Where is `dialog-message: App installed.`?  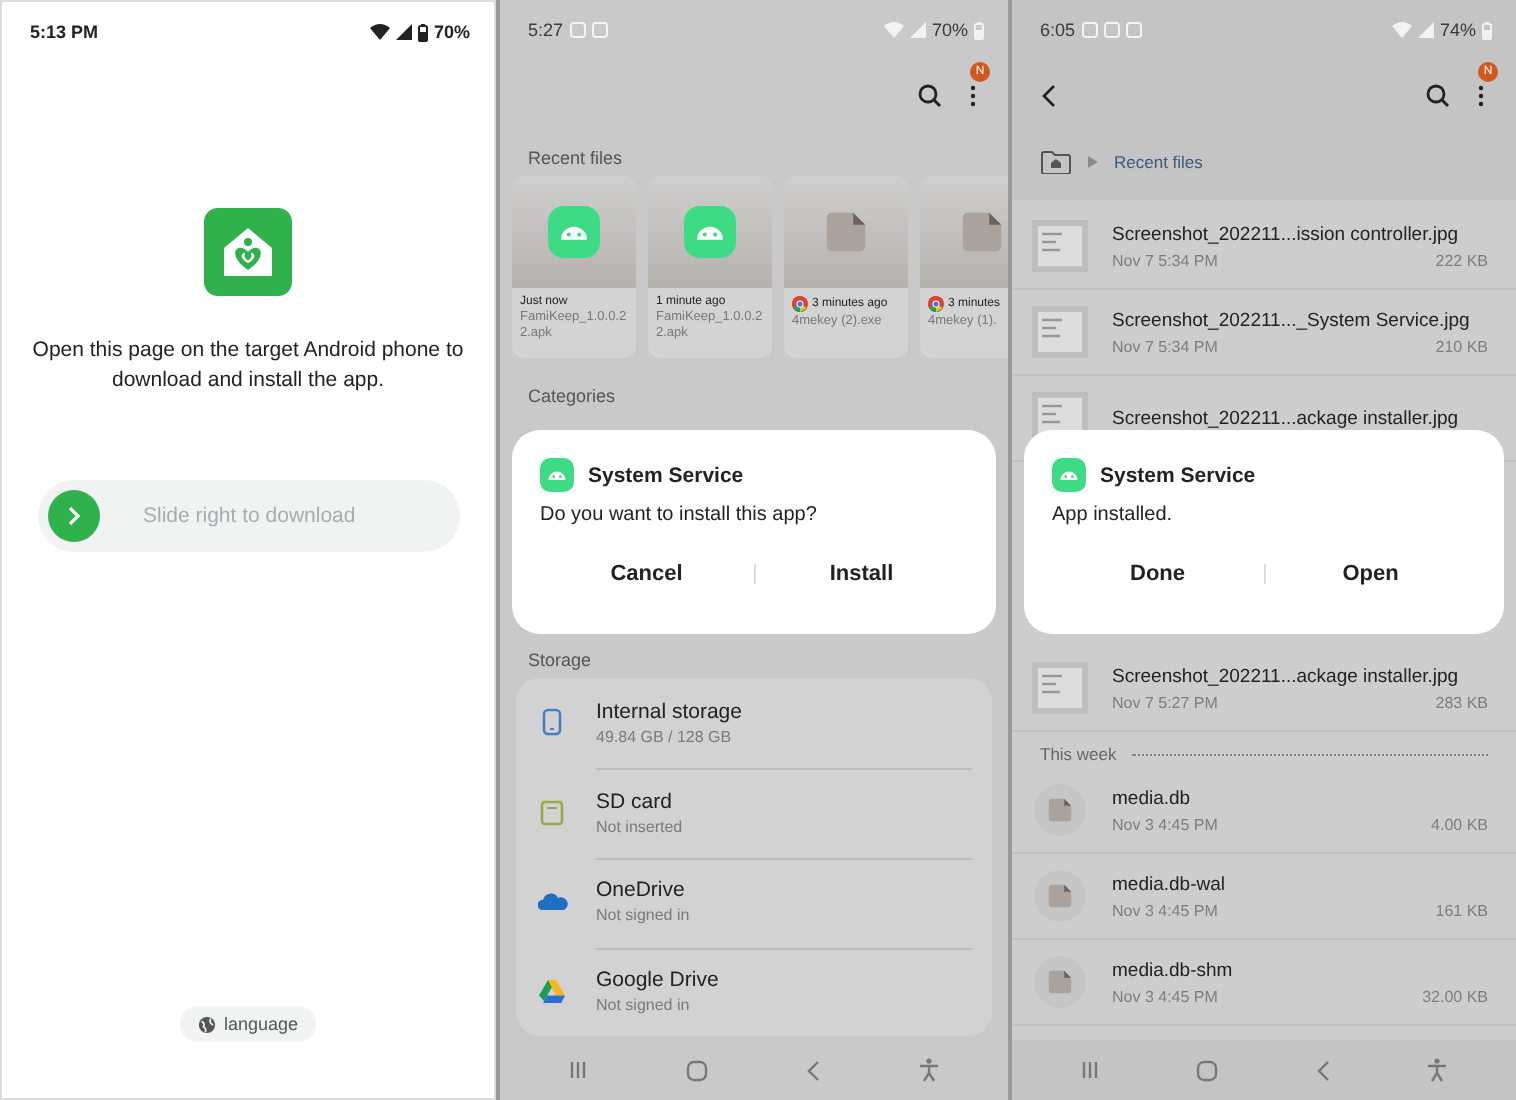 dialog-message: App installed. is located at coordinates (1113, 515).